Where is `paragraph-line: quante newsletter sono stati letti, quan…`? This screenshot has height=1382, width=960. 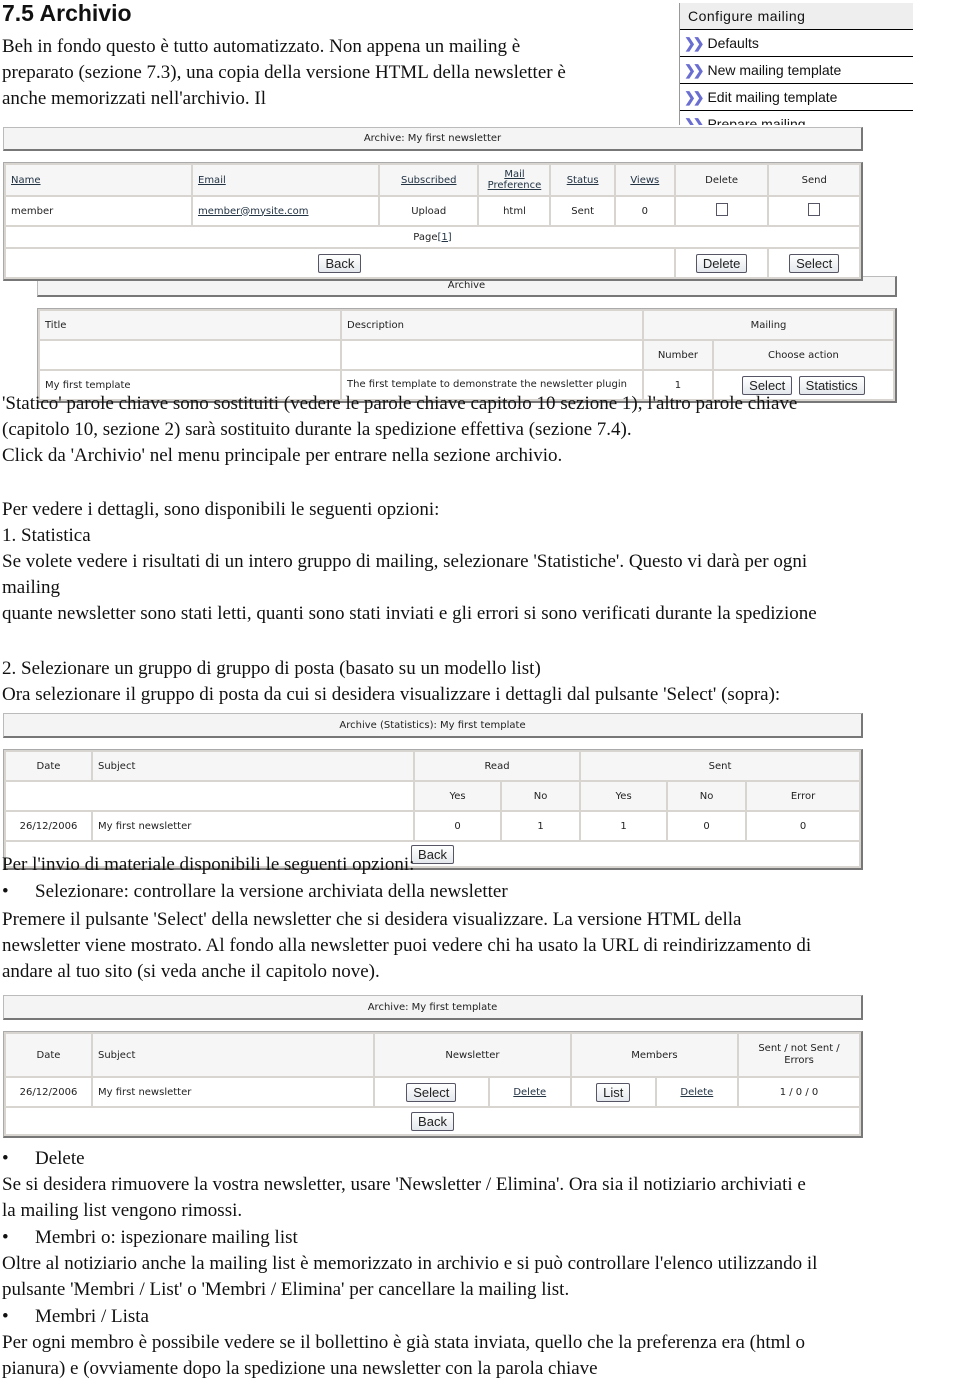
paragraph-line: quante newsletter sono stati letti, quan… is located at coordinates (409, 613).